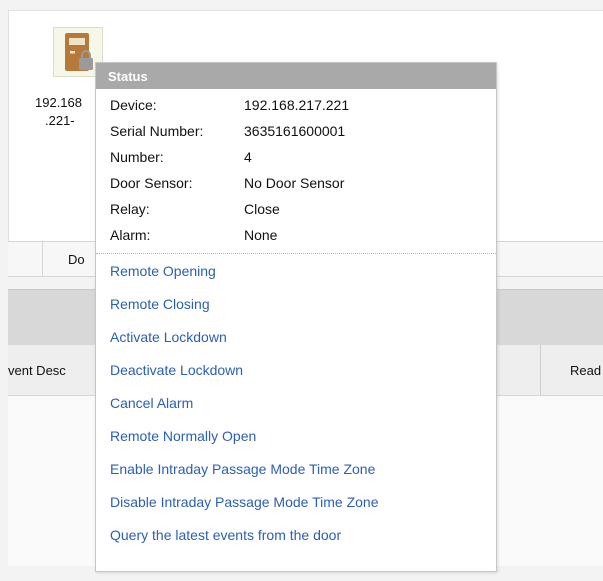  What do you see at coordinates (262, 209) in the screenshot?
I see `status-value: Close` at bounding box center [262, 209].